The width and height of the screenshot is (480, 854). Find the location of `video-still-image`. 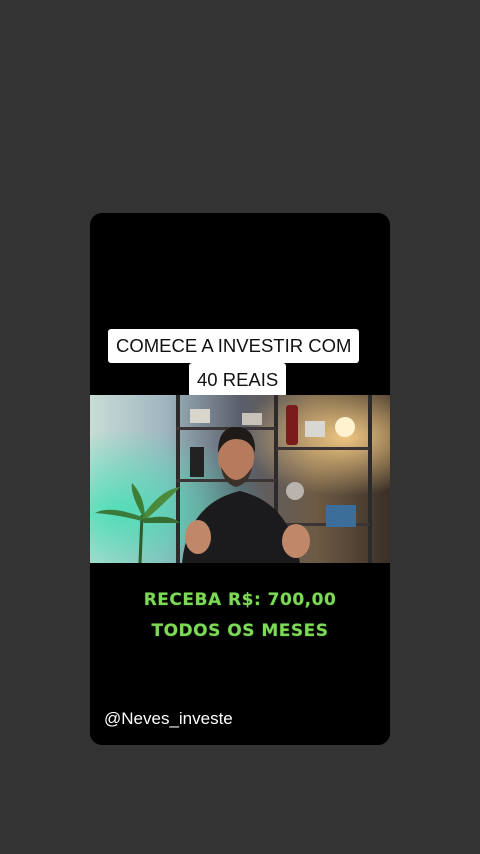

video-still-image is located at coordinates (240, 479).